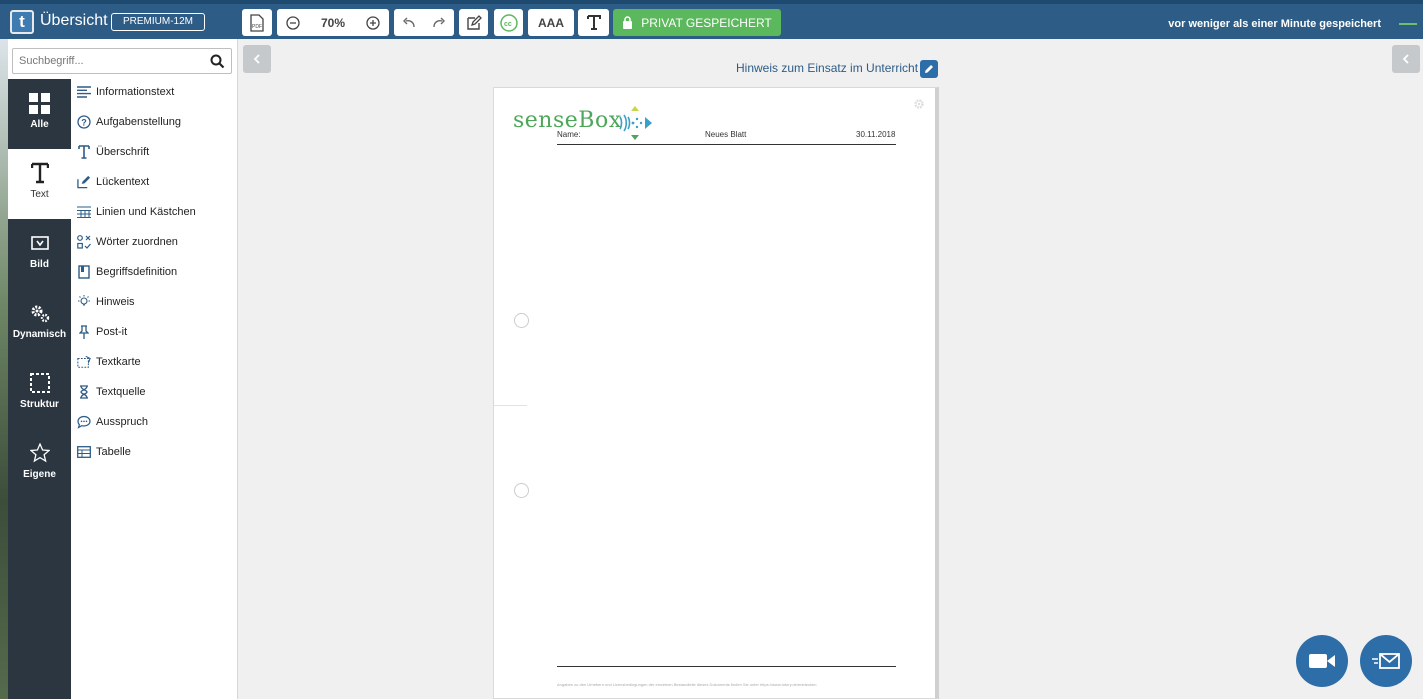 This screenshot has height=699, width=1423. What do you see at coordinates (115, 302) in the screenshot?
I see `list-item-label: Hinweis` at bounding box center [115, 302].